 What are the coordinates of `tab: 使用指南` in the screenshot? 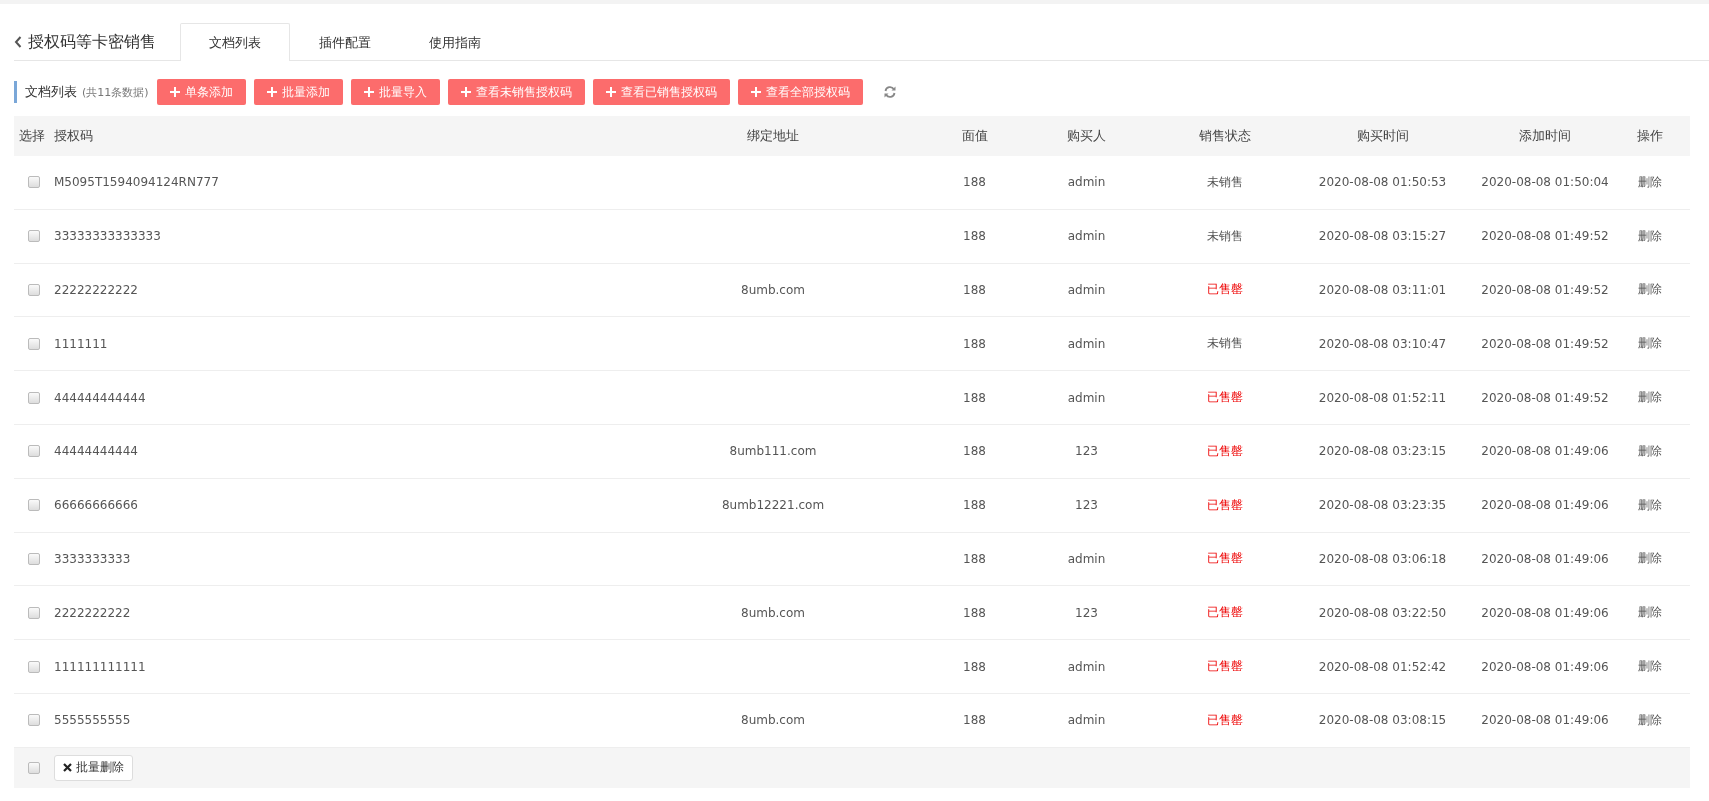 It's located at (455, 42).